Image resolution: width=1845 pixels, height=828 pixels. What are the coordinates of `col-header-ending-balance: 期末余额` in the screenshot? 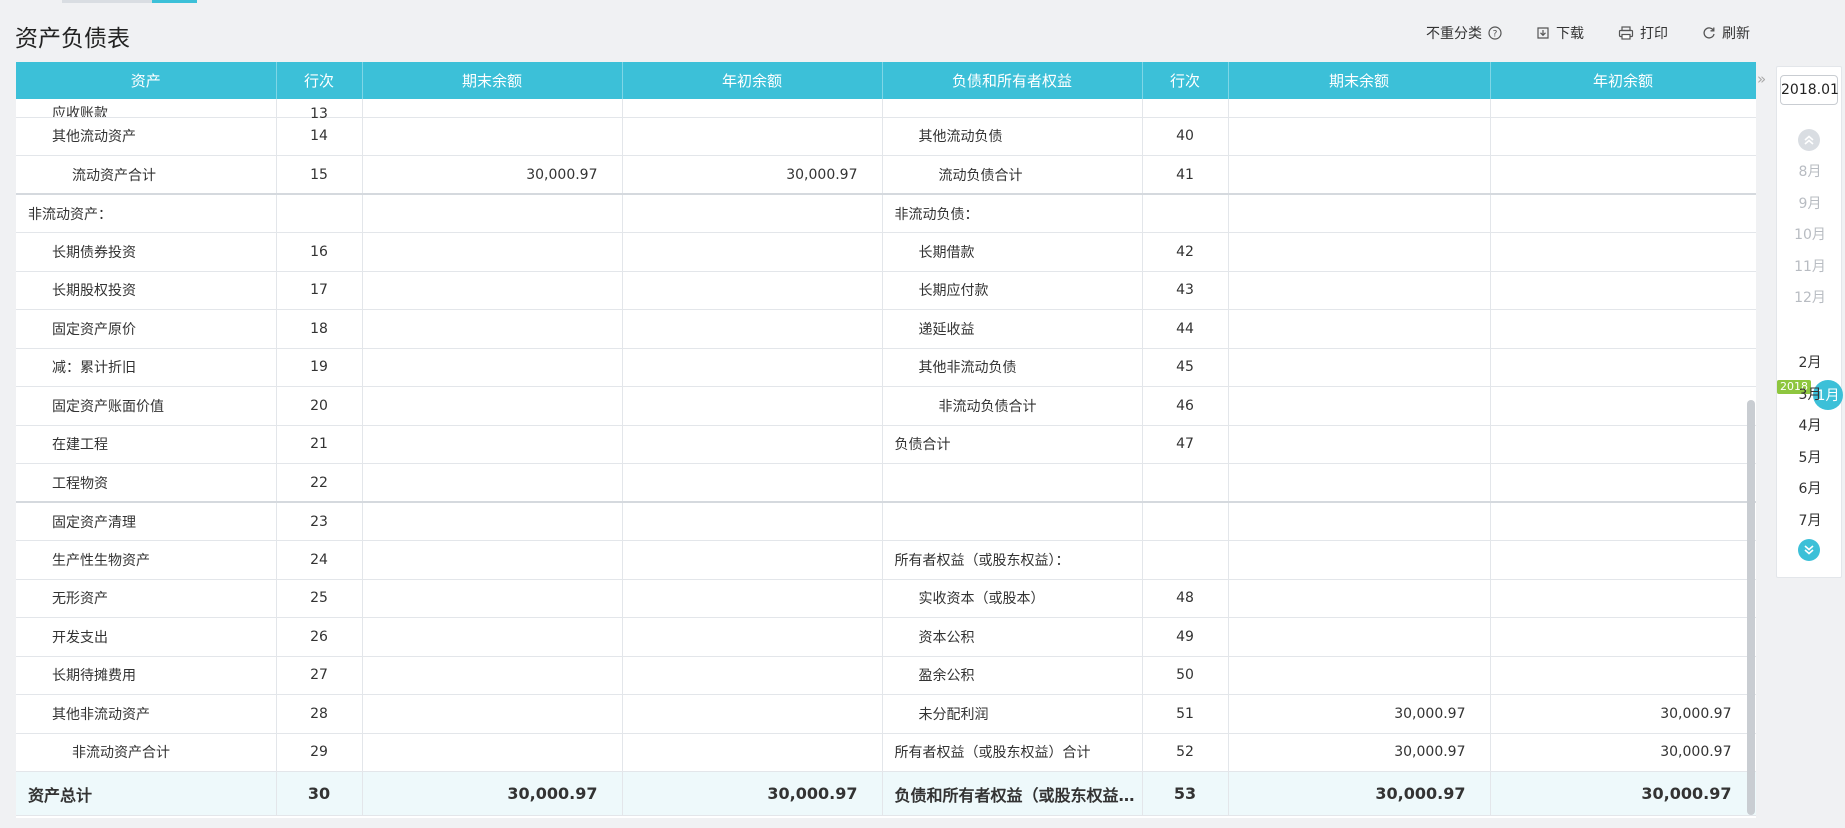 It's located at (492, 80).